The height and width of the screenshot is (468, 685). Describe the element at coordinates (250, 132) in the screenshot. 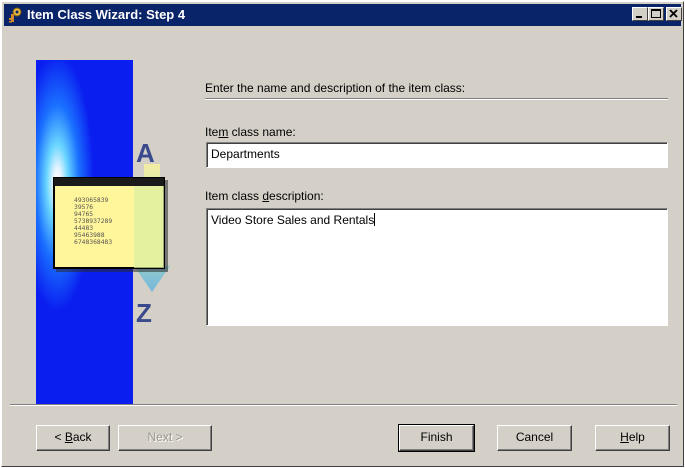

I see `item-class-name-label: Item class name:` at that location.